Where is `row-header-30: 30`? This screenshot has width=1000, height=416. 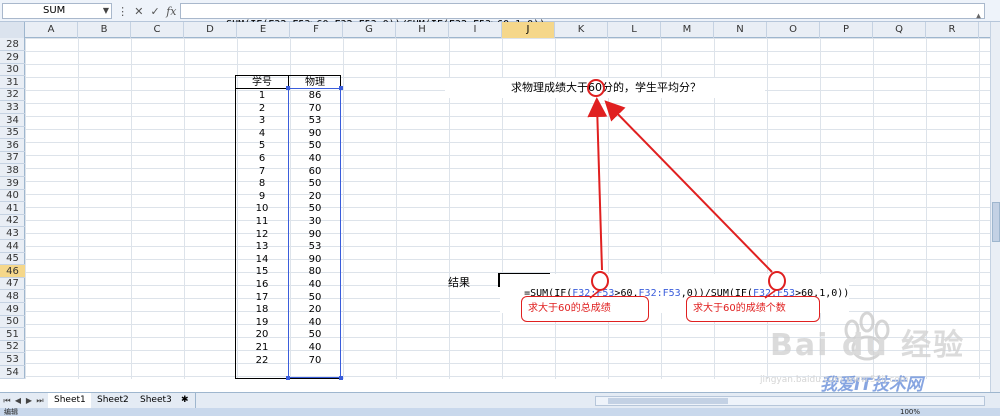 row-header-30: 30 is located at coordinates (12, 70).